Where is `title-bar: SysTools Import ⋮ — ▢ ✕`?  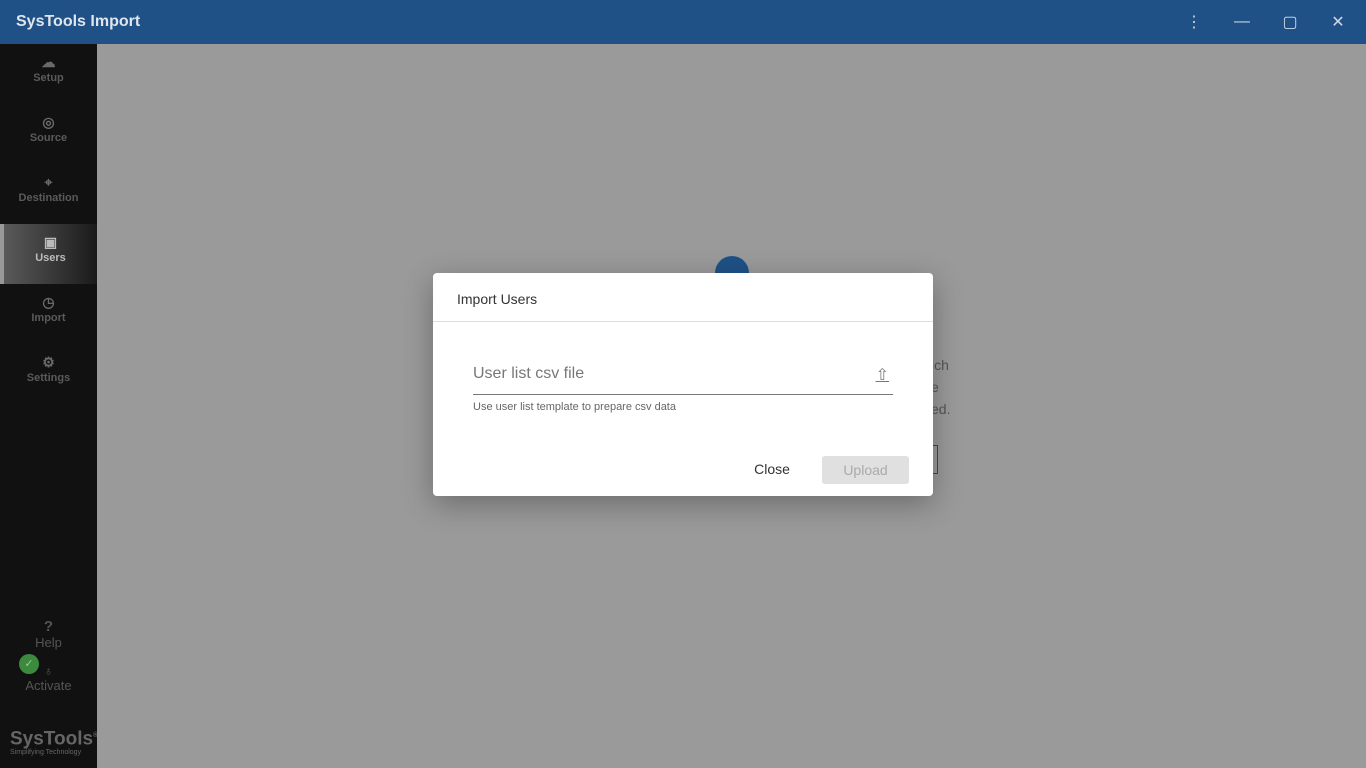
title-bar: SysTools Import ⋮ — ▢ ✕ is located at coordinates (683, 22).